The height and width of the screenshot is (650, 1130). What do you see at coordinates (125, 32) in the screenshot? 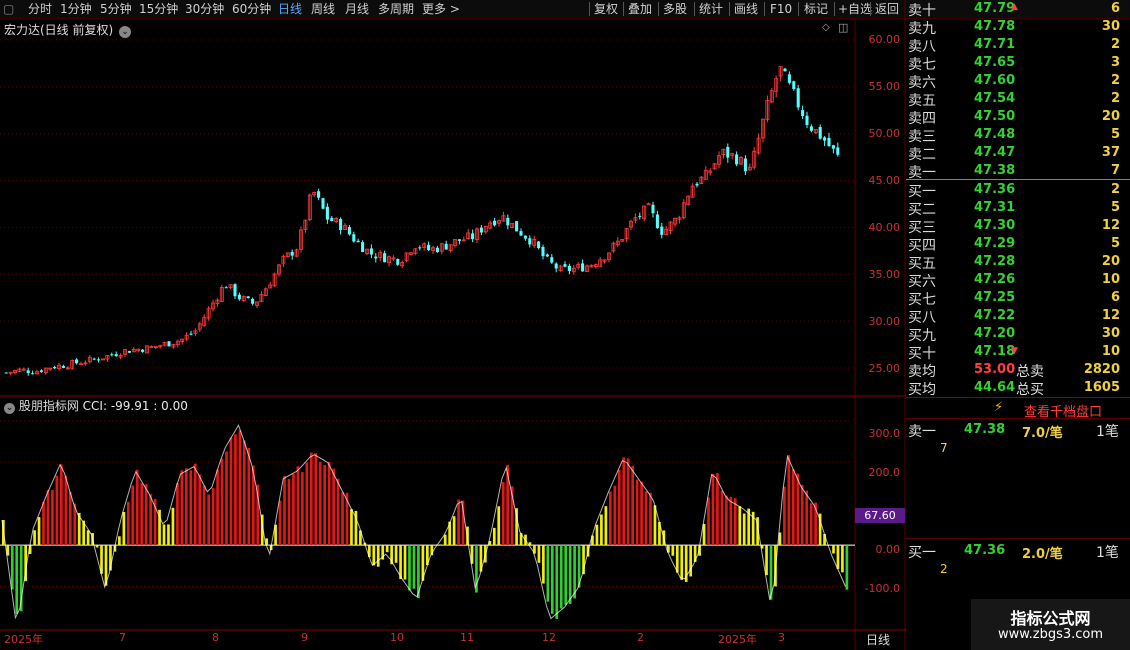
I see `chevron-down-icon: ⌄` at bounding box center [125, 32].